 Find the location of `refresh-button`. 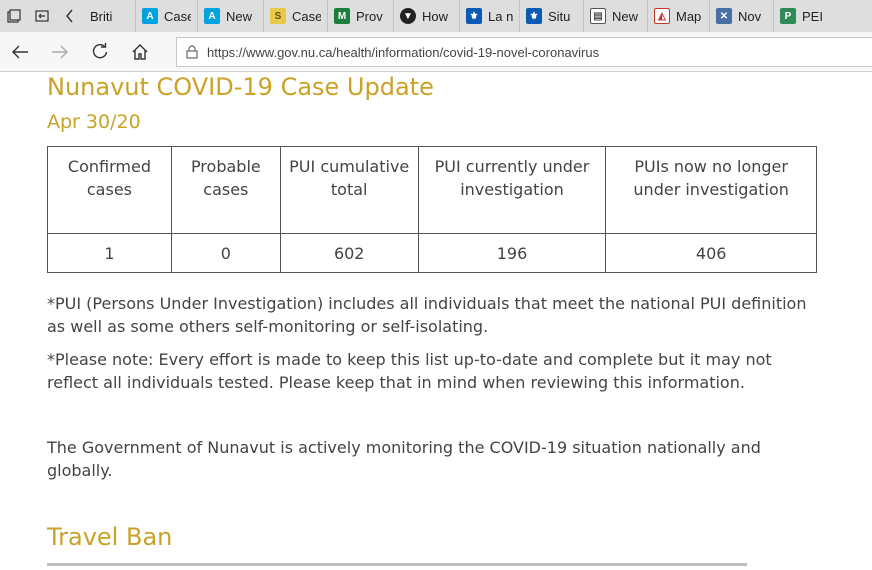

refresh-button is located at coordinates (100, 52).